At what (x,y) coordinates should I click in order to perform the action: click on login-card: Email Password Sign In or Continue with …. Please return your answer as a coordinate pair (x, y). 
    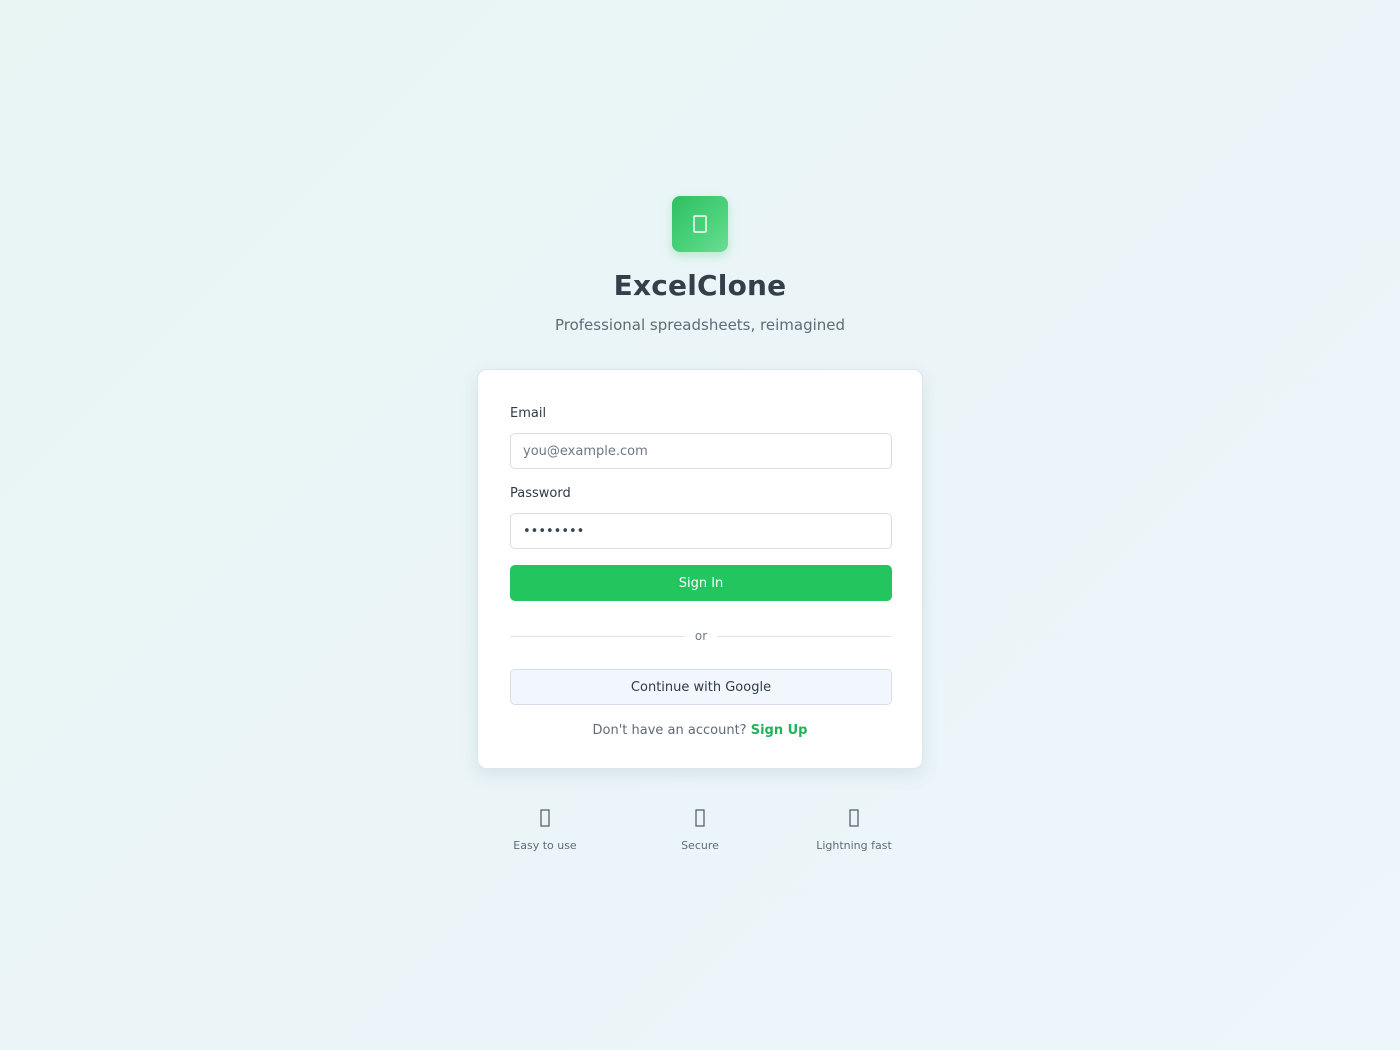
    Looking at the image, I should click on (700, 569).